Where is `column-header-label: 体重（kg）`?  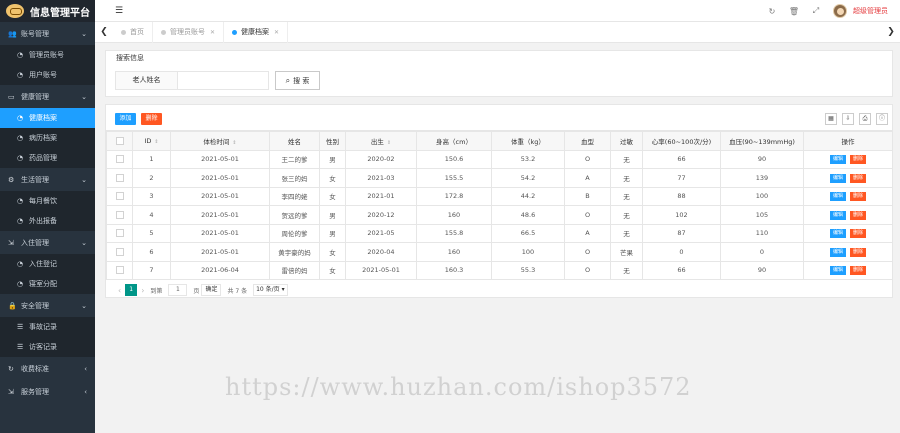
column-header-label: 体重（kg） is located at coordinates (528, 141).